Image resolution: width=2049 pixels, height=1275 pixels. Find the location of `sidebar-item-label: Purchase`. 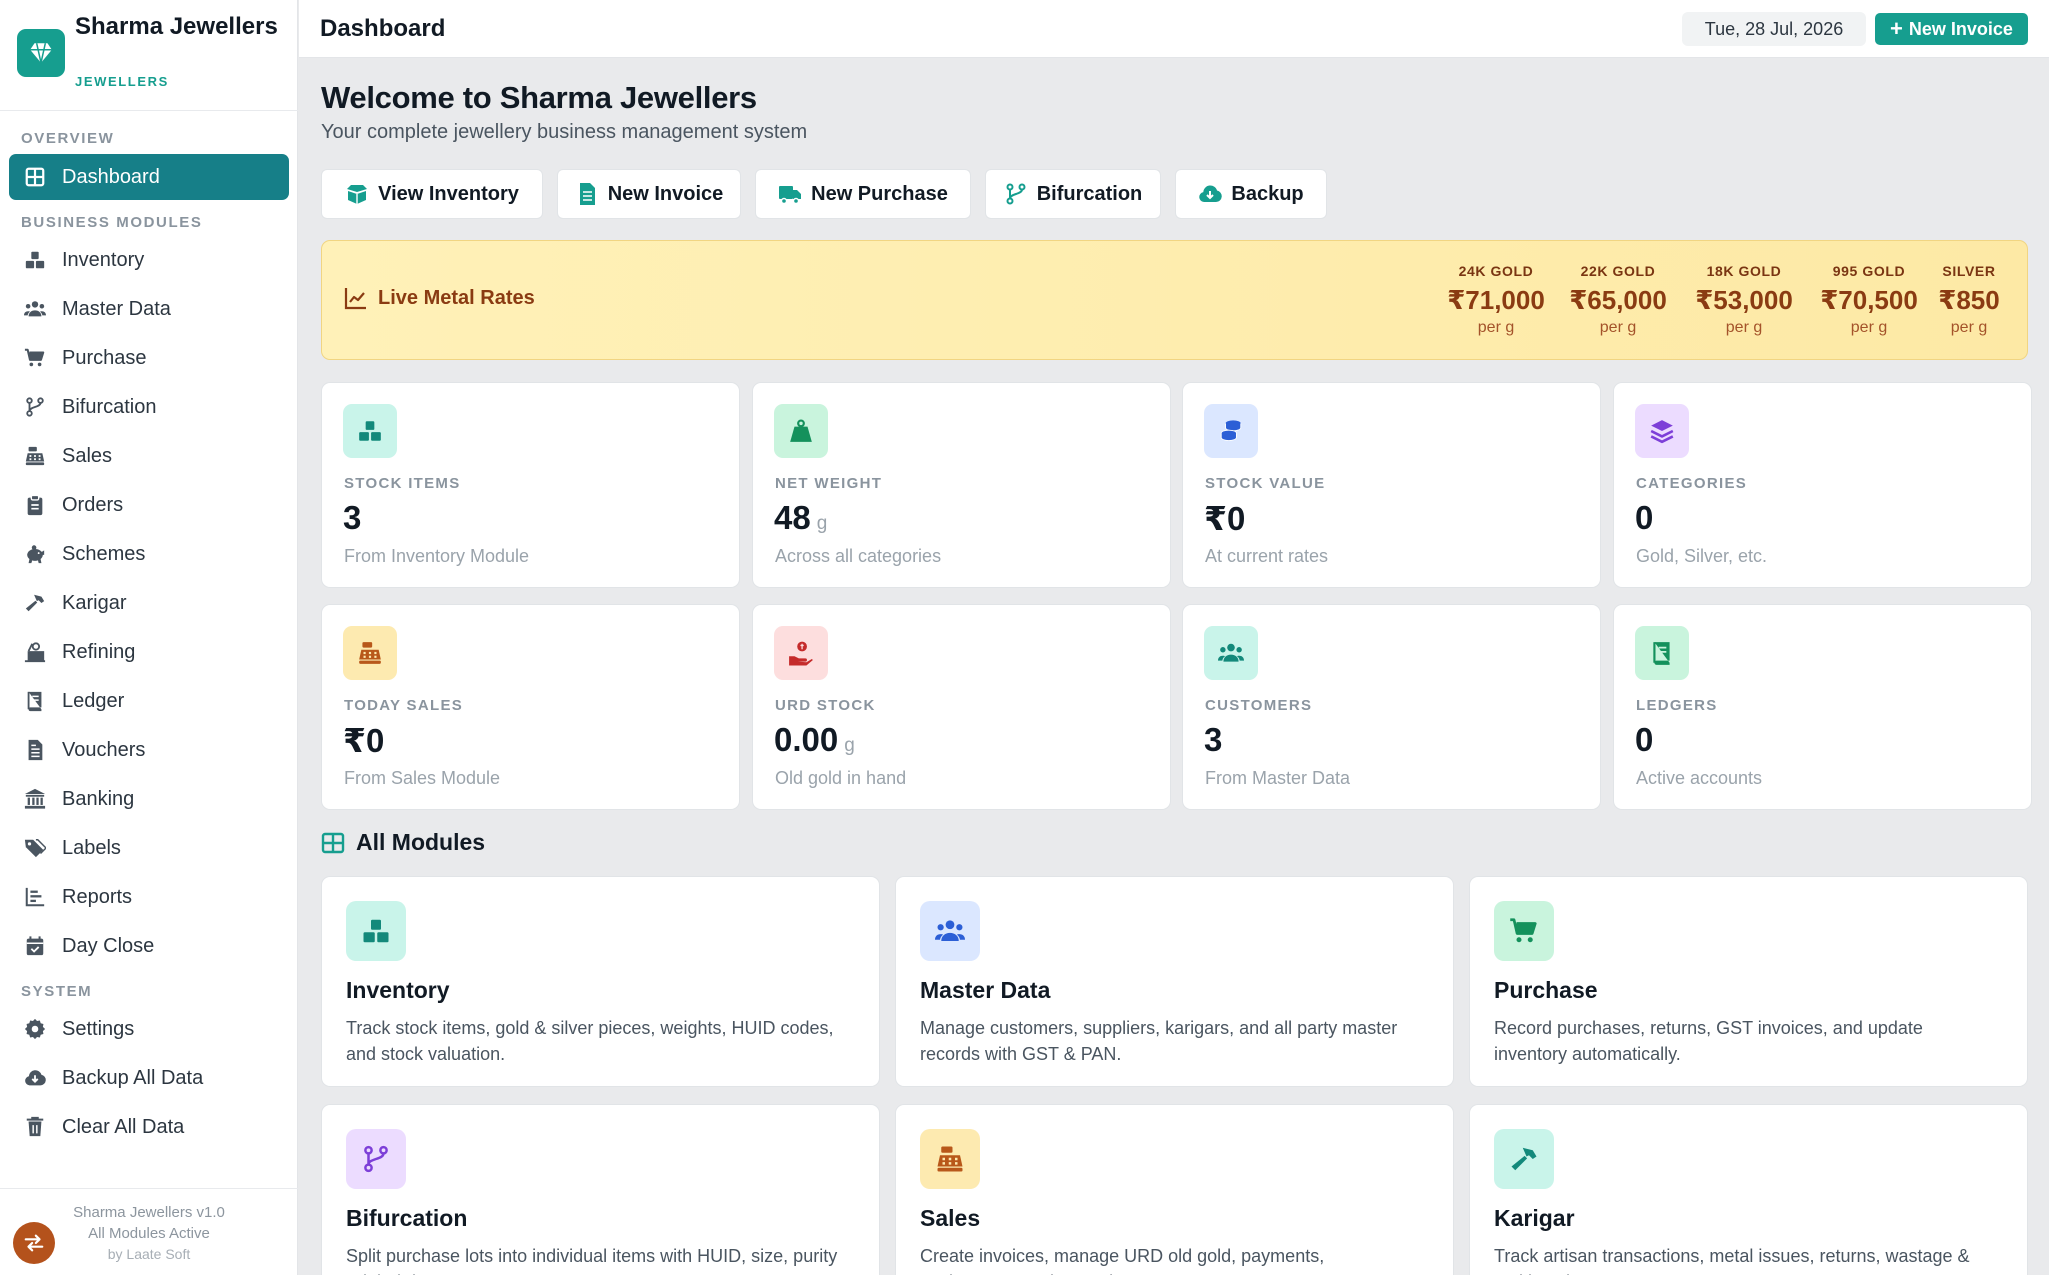

sidebar-item-label: Purchase is located at coordinates (104, 357).